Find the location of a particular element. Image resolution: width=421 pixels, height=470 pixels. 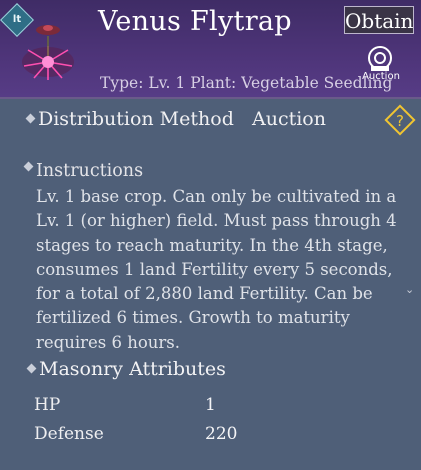

help-icon: ? is located at coordinates (400, 120).